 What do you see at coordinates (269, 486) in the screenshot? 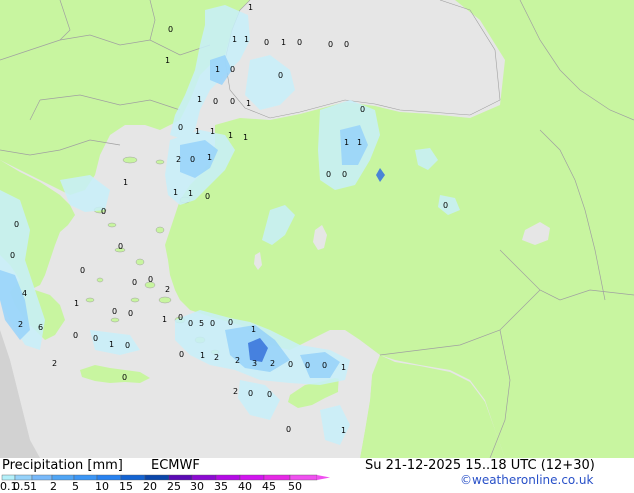
I see `scale-label: 45` at bounding box center [269, 486].